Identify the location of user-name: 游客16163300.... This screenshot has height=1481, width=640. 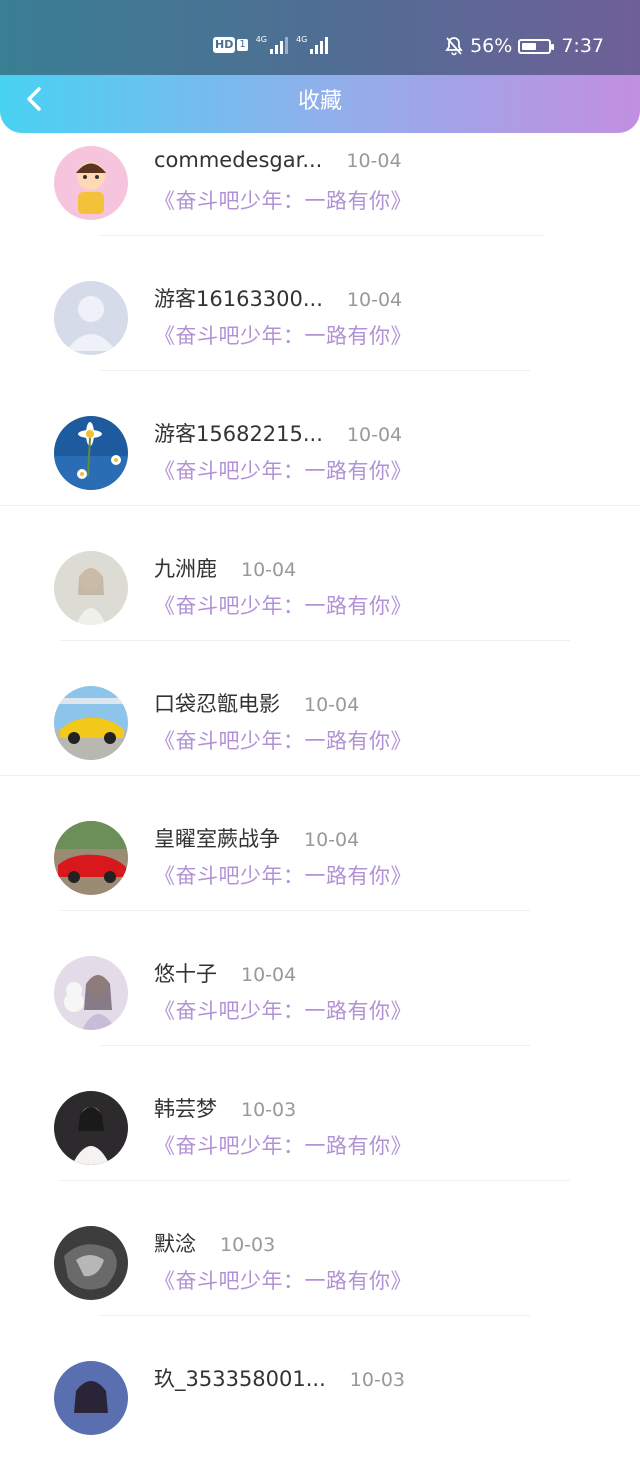
(238, 299).